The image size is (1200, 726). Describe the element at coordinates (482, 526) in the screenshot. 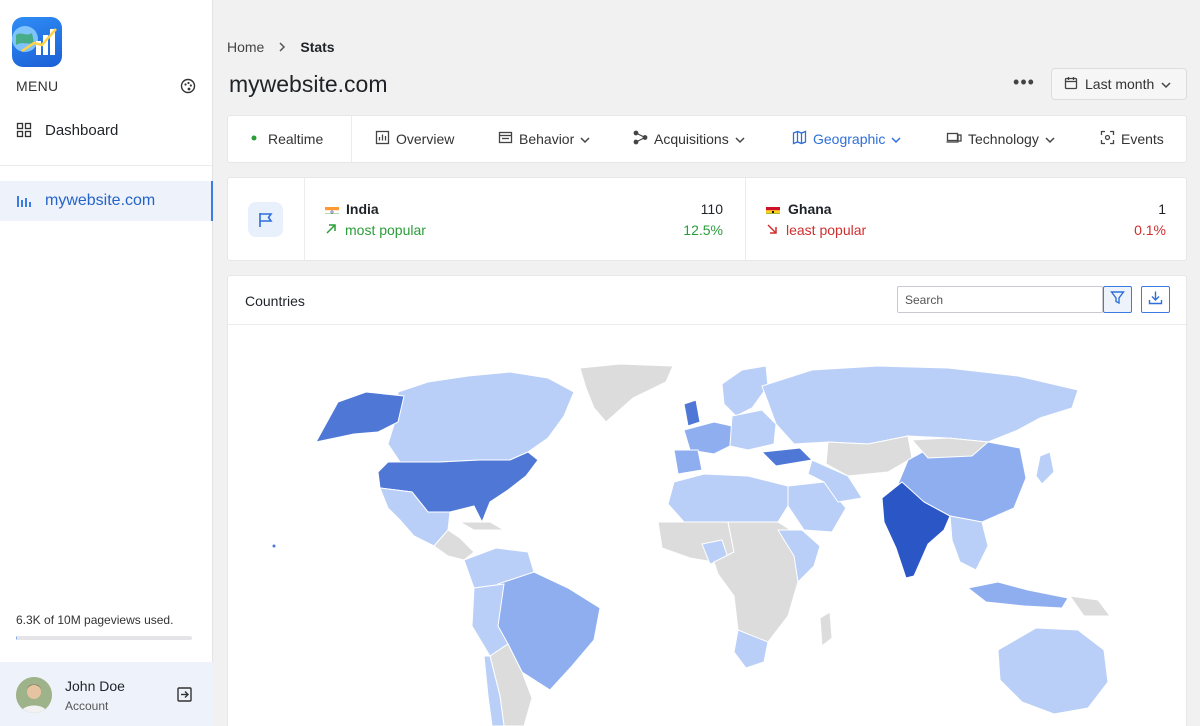

I see `map-country-cuba` at that location.